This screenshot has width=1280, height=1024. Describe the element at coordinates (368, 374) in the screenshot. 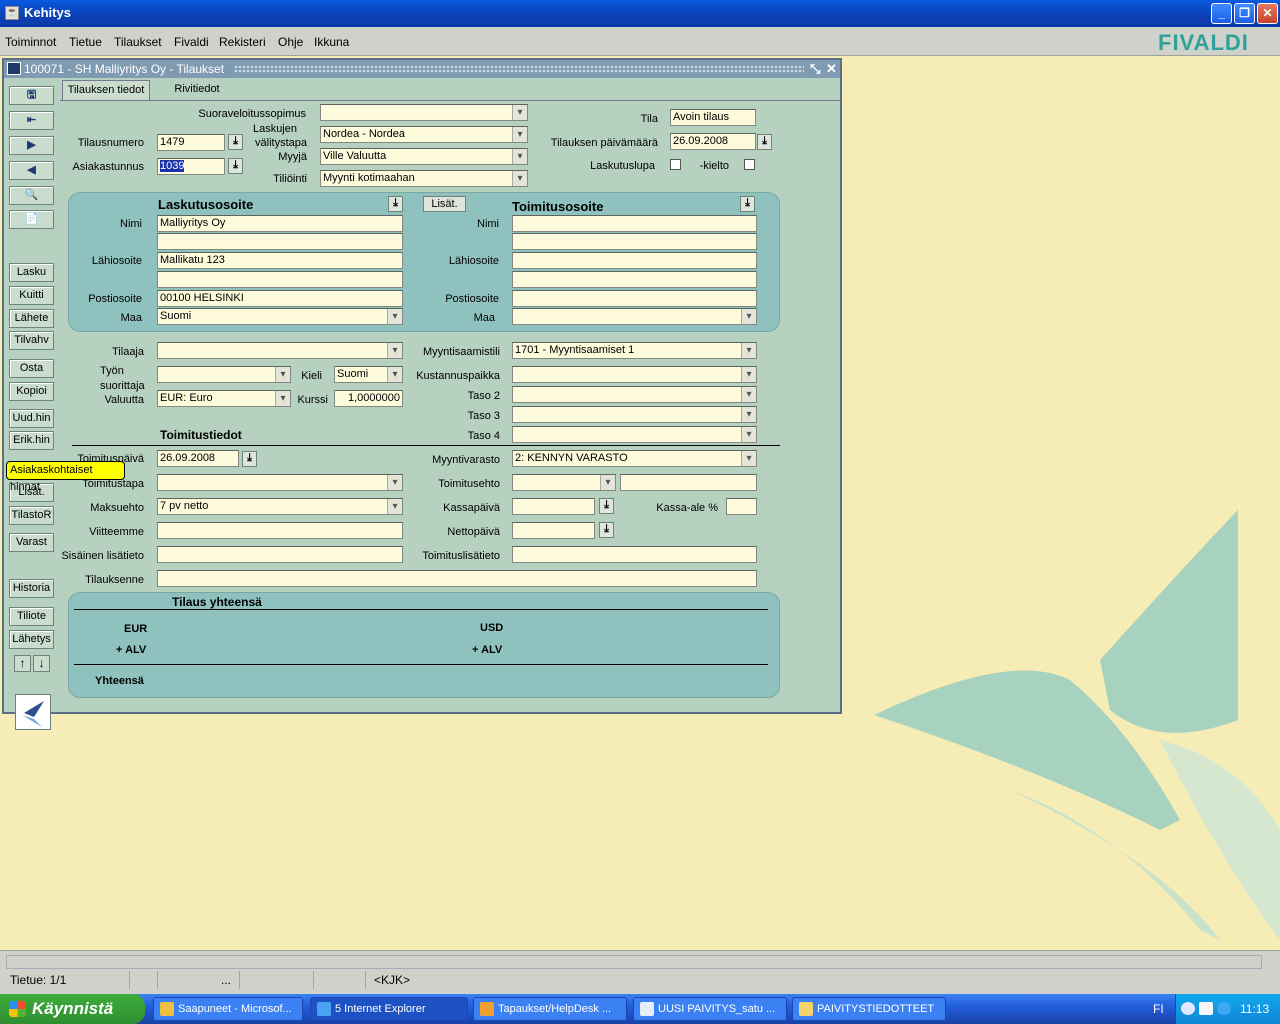

I see `kieli-select: Suomi` at that location.